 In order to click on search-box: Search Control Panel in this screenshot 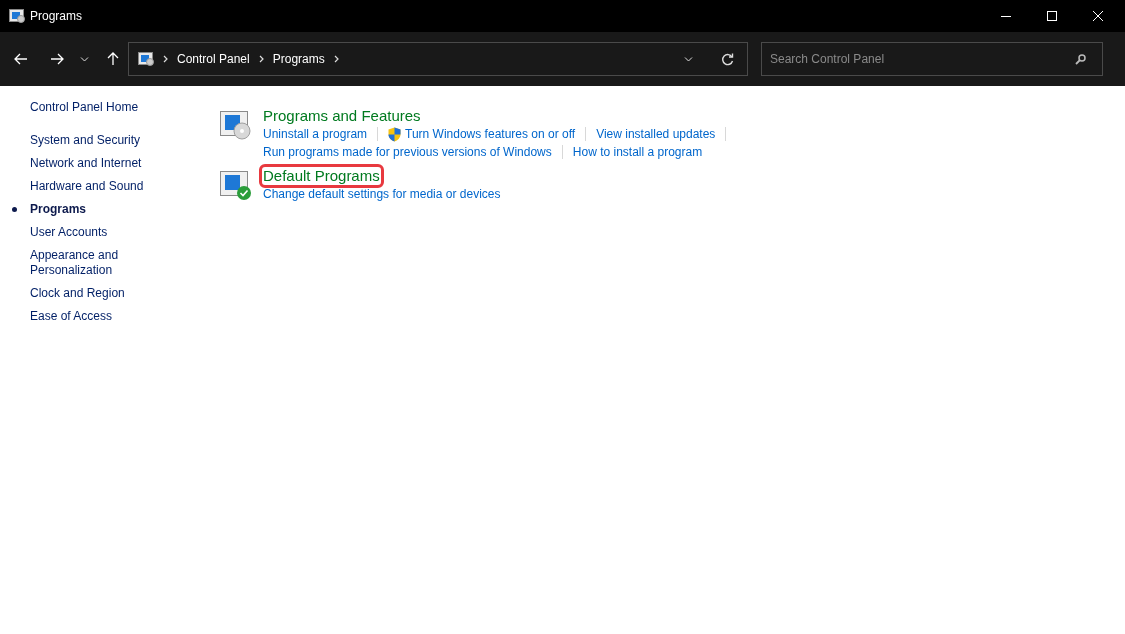, I will do `click(932, 59)`.